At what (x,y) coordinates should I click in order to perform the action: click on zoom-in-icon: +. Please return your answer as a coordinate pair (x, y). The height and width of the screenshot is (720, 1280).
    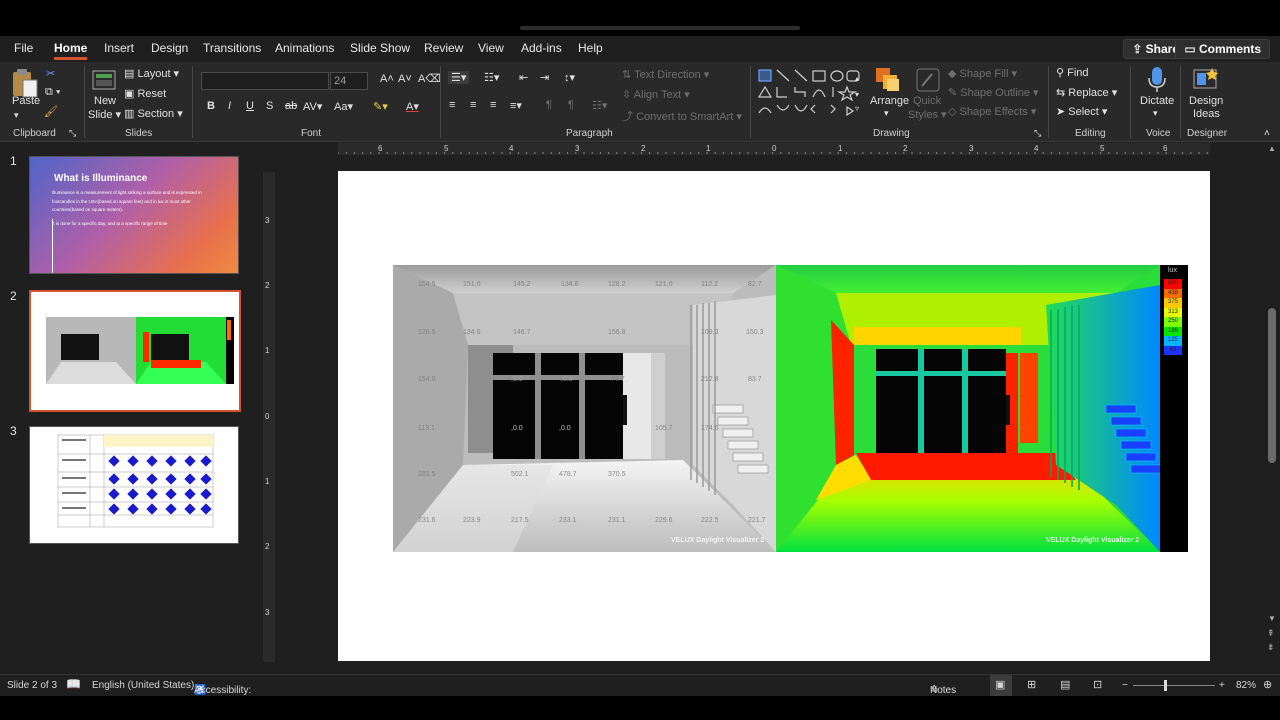
    Looking at the image, I should click on (1222, 685).